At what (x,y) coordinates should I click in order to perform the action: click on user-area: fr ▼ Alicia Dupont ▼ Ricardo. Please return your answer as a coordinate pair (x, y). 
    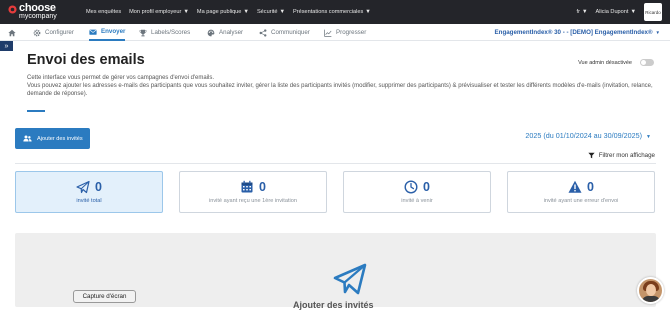
    Looking at the image, I should click on (619, 12).